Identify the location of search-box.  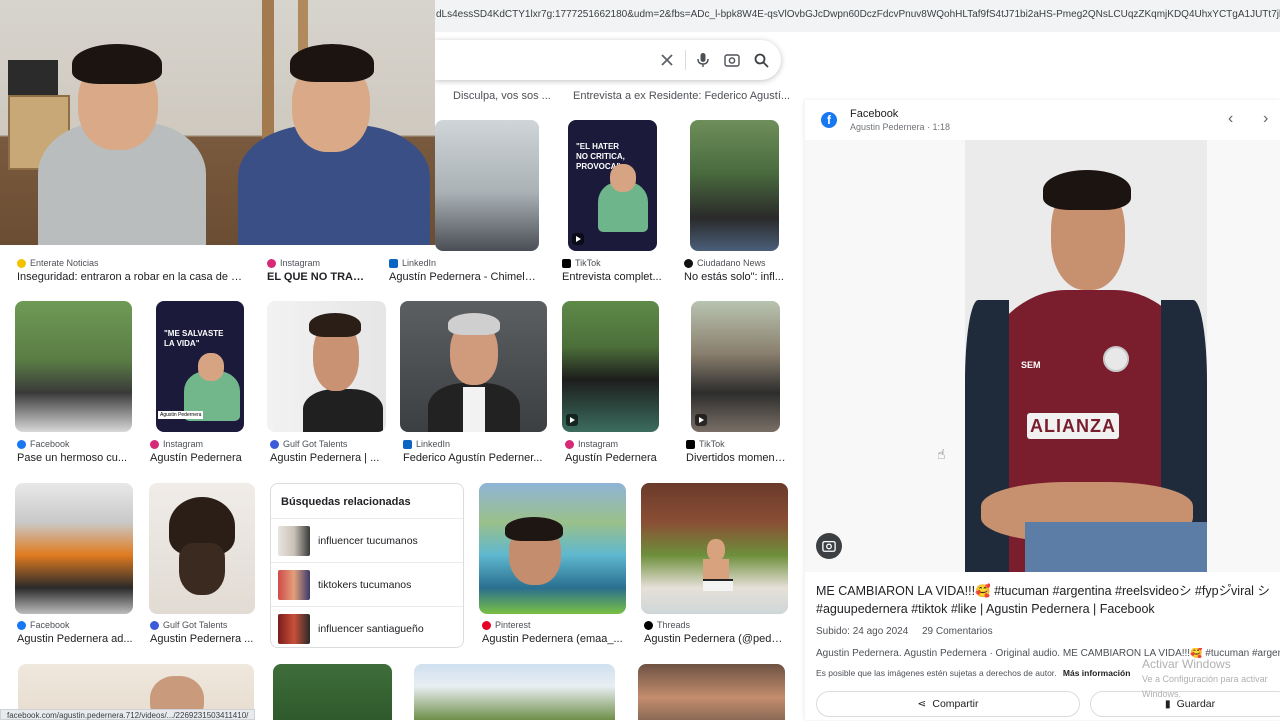
(608, 60).